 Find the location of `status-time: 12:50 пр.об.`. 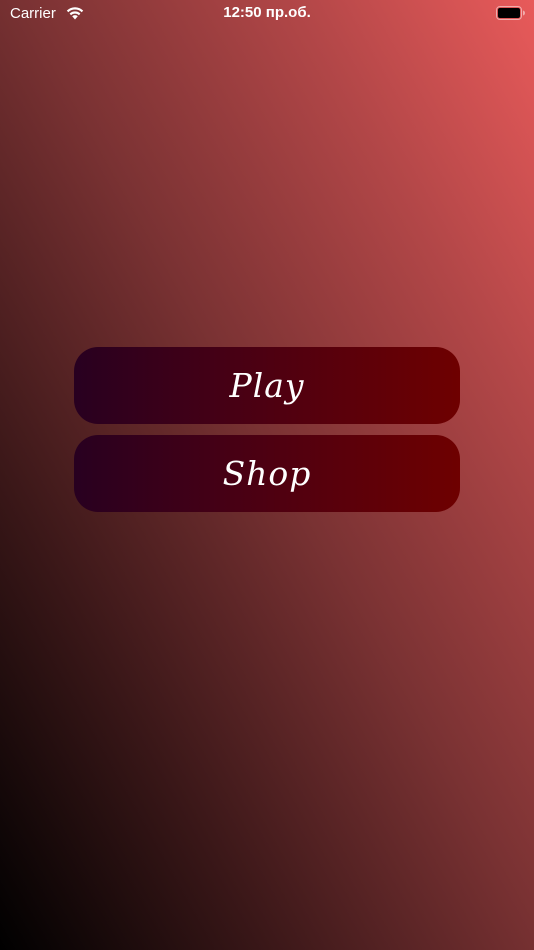

status-time: 12:50 пр.об. is located at coordinates (267, 12).